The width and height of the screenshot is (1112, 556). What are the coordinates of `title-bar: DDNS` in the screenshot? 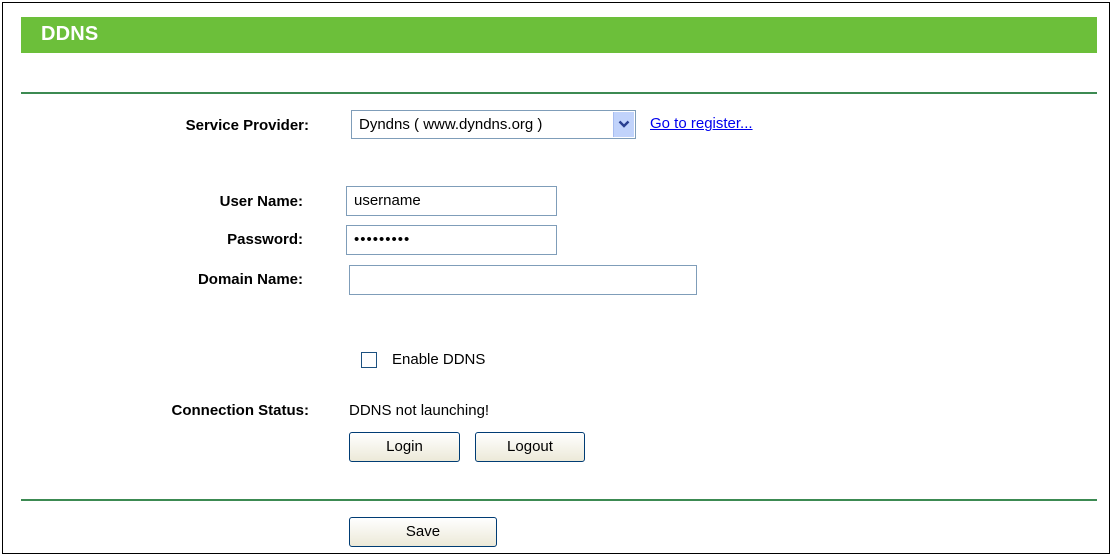 It's located at (559, 35).